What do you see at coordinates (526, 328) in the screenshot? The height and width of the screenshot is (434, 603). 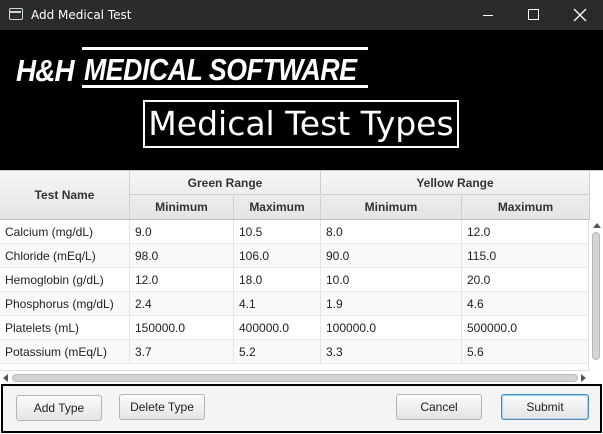 I see `cell-yellow-max: 500000.0` at bounding box center [526, 328].